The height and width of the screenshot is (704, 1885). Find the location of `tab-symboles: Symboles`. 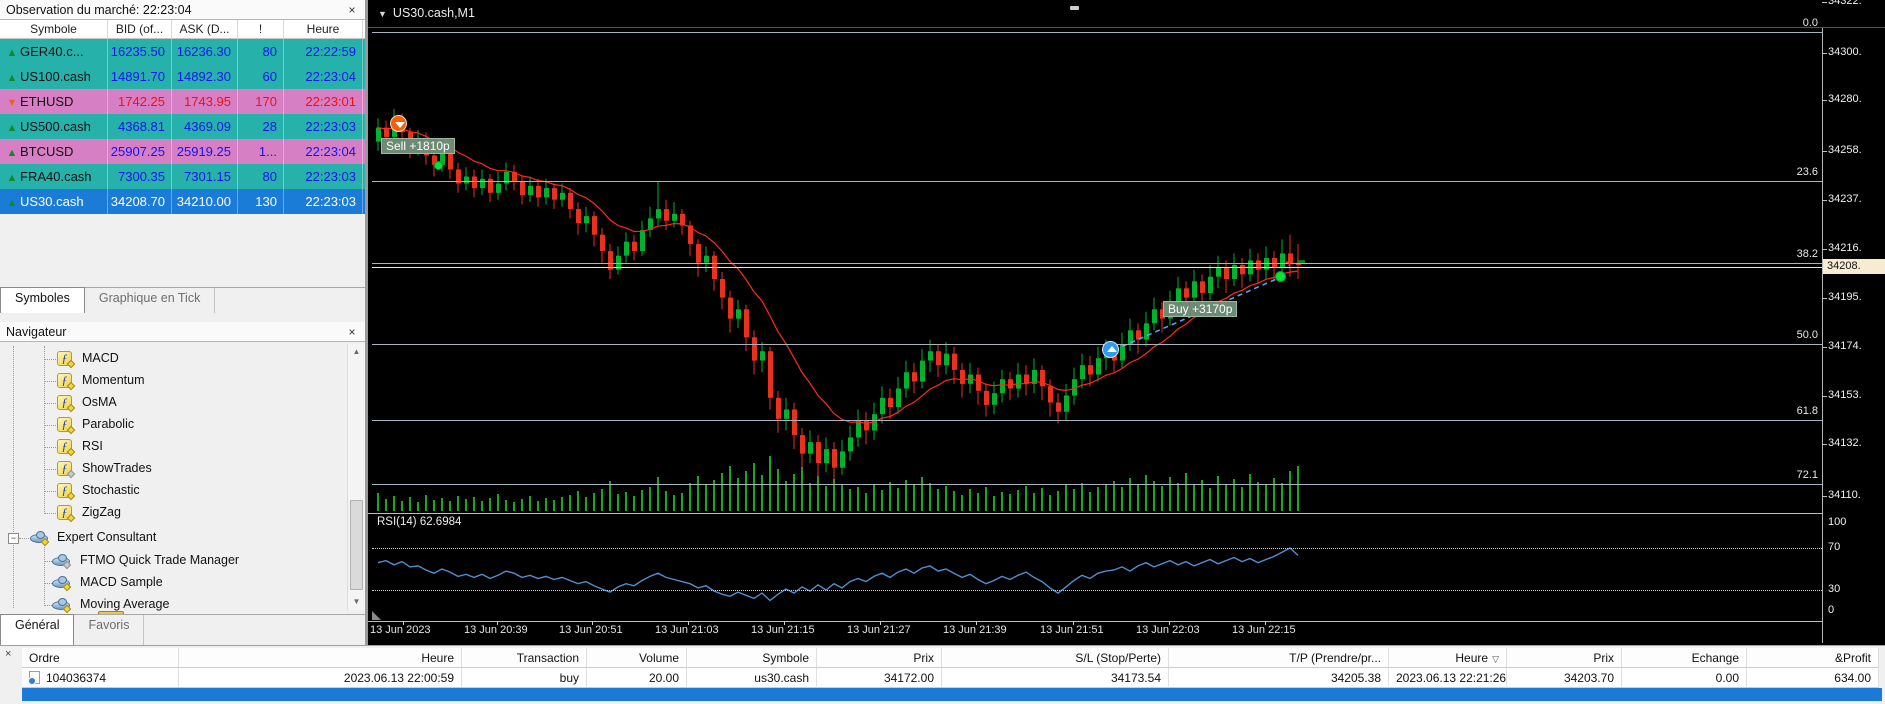

tab-symboles: Symboles is located at coordinates (42, 300).